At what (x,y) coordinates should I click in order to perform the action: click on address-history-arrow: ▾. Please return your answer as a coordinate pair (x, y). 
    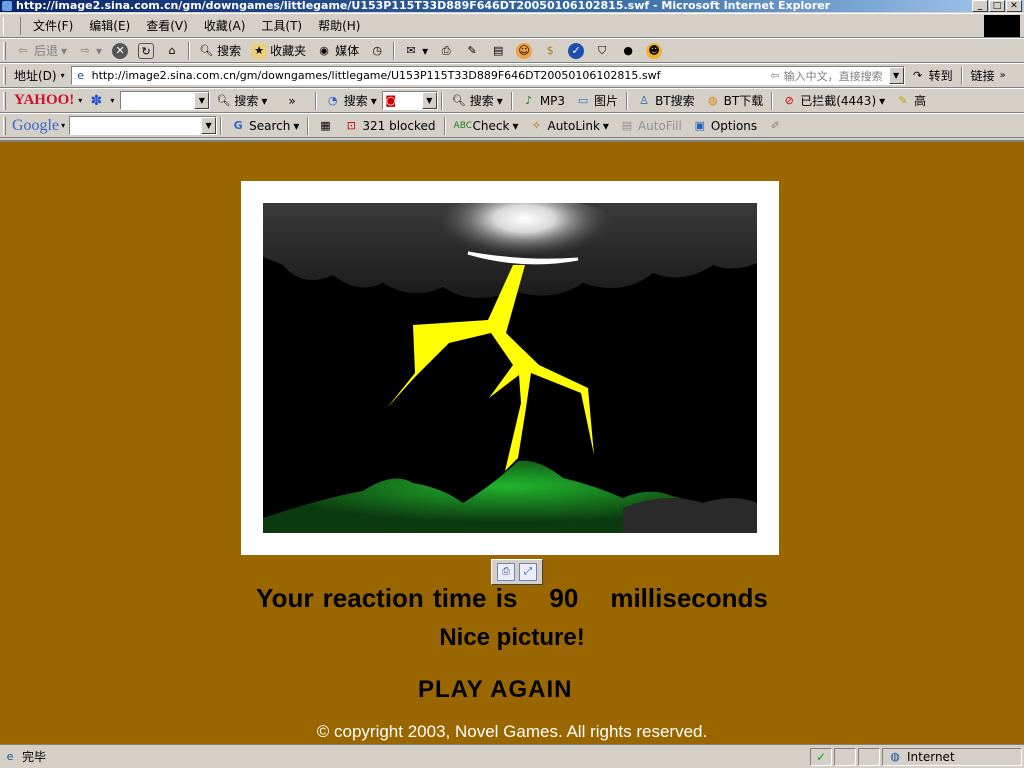
    Looking at the image, I should click on (66, 75).